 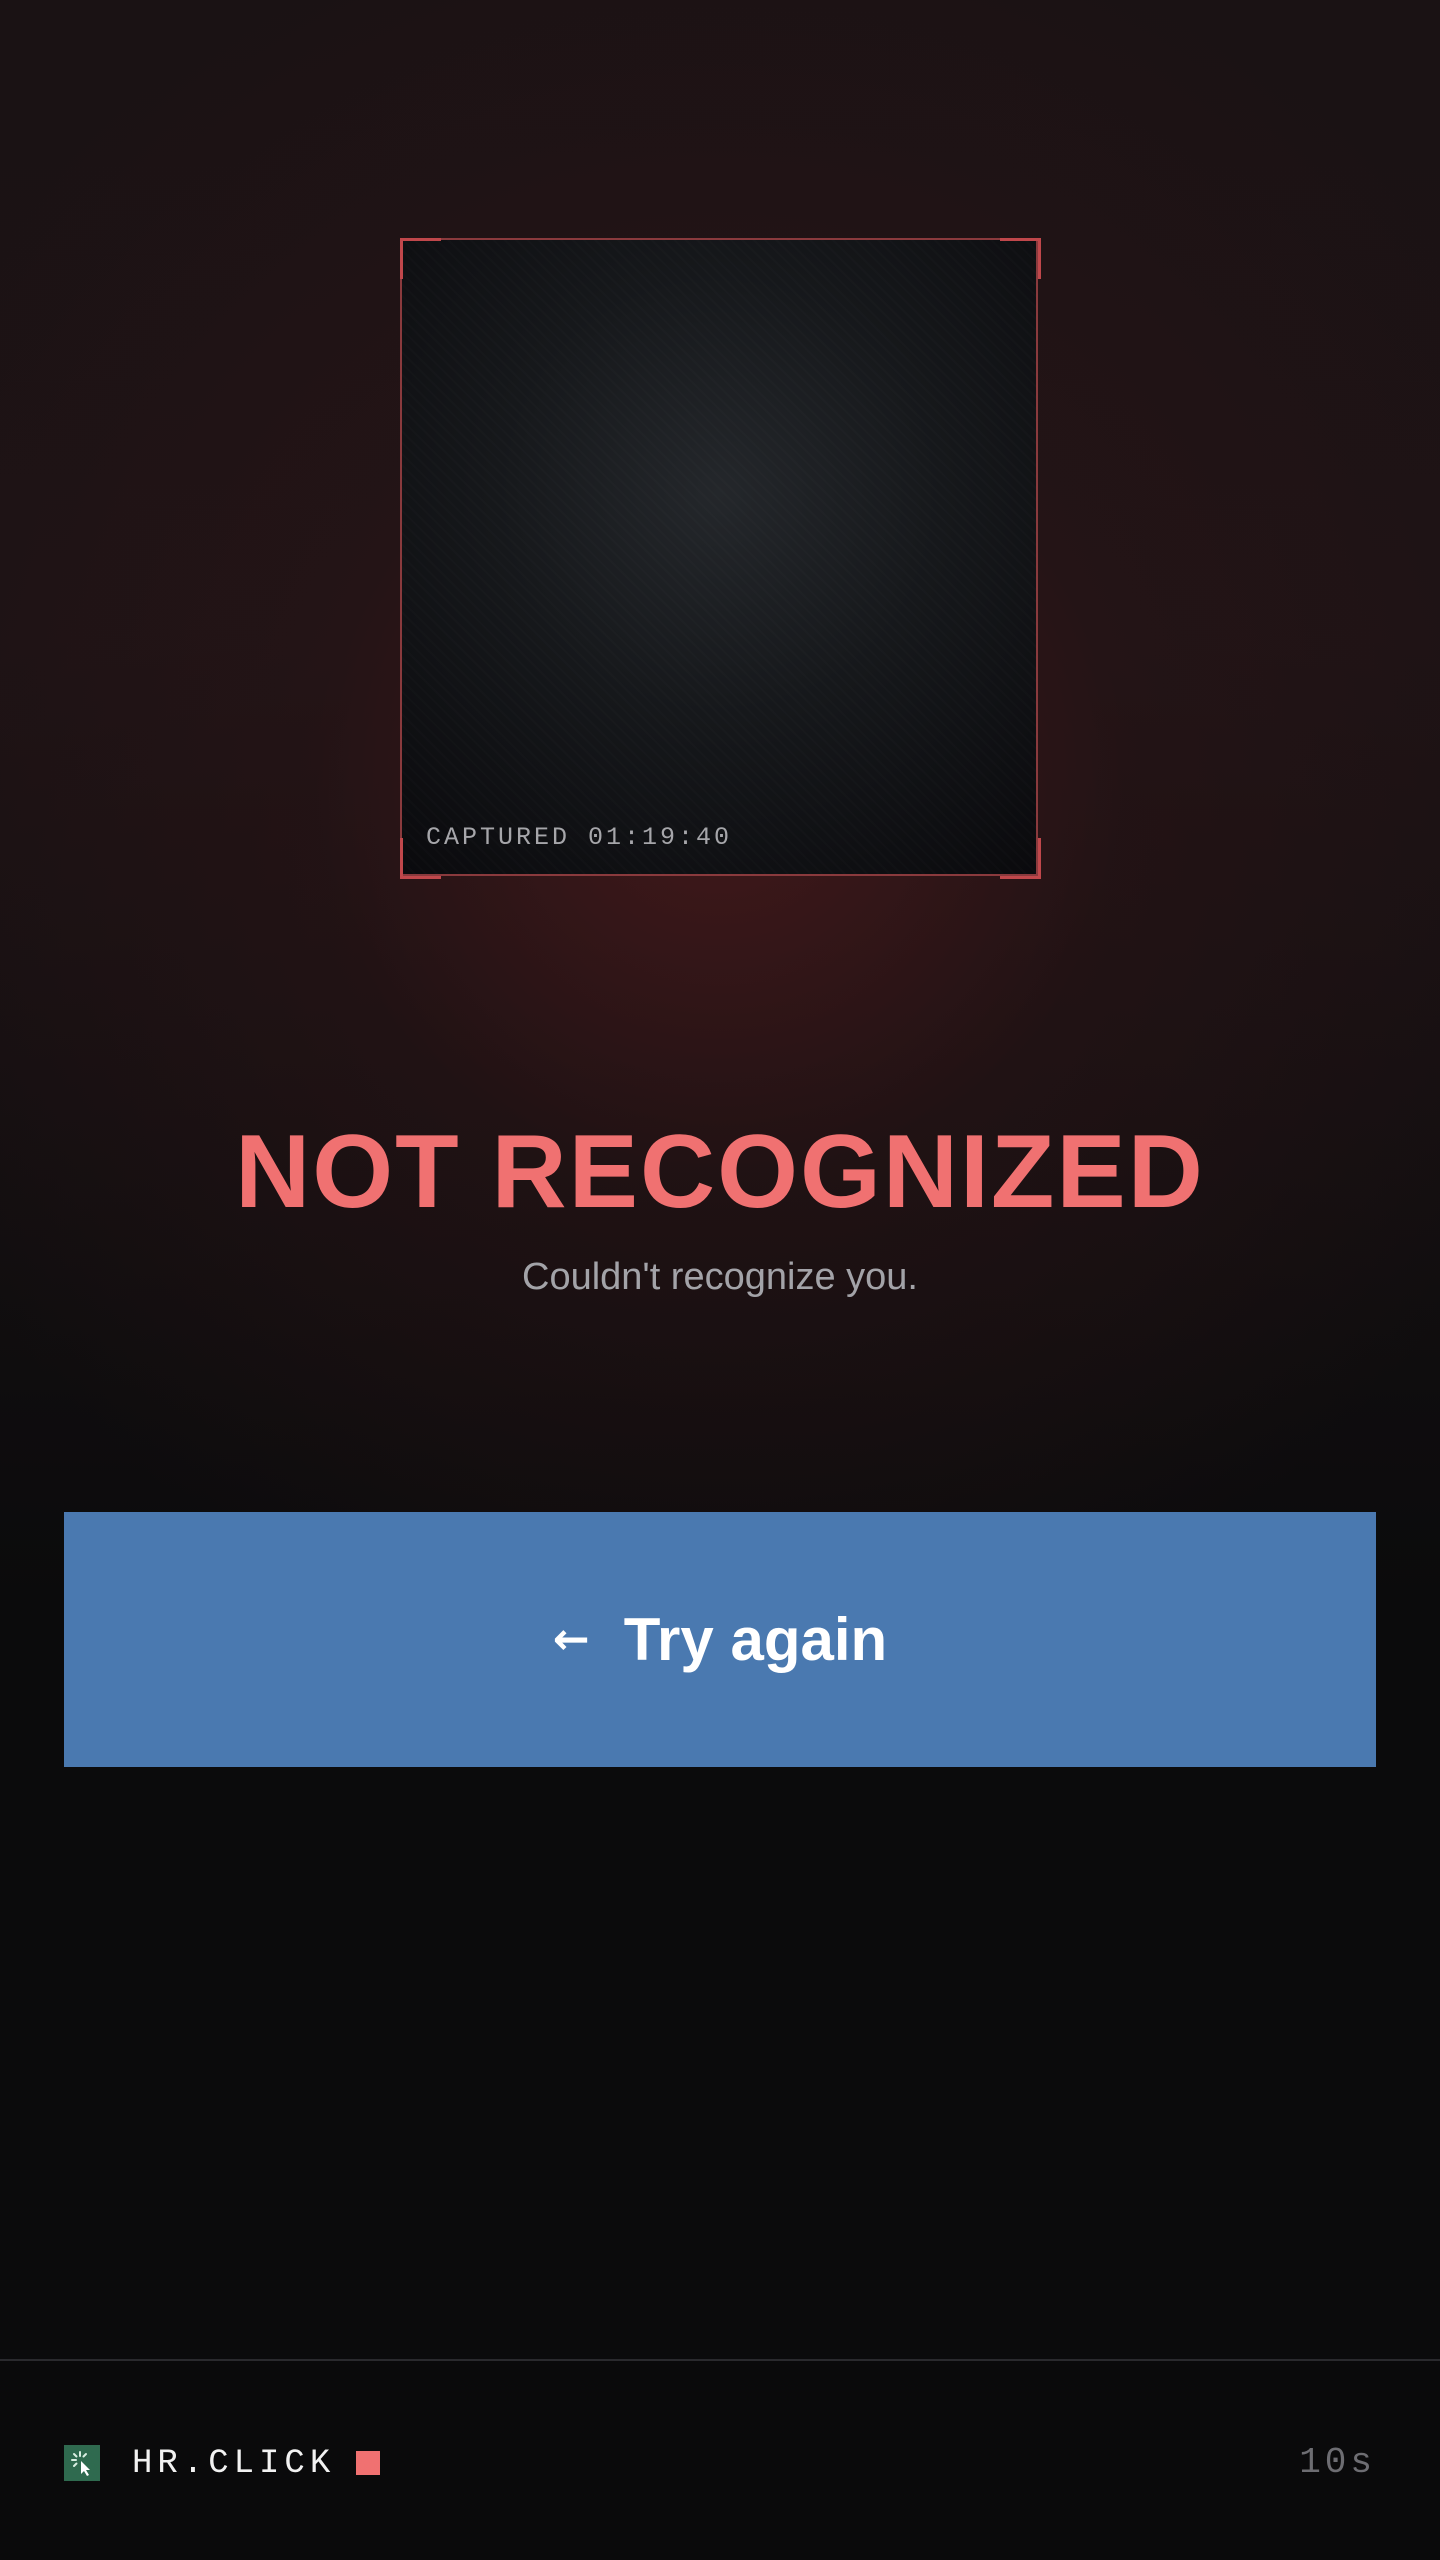 I want to click on footer-bar: HR.CLICK 10s, so click(x=720, y=2460).